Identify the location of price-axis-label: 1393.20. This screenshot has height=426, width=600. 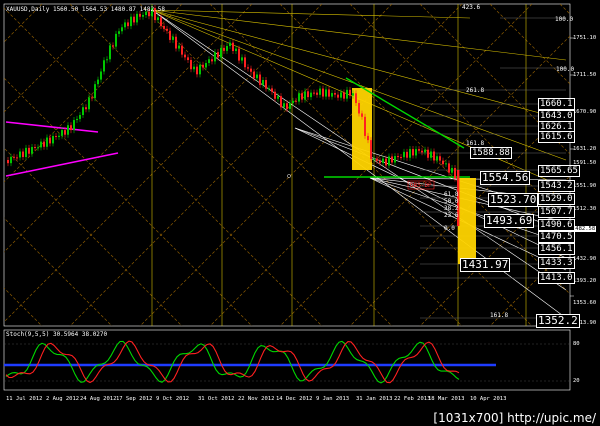
(585, 281).